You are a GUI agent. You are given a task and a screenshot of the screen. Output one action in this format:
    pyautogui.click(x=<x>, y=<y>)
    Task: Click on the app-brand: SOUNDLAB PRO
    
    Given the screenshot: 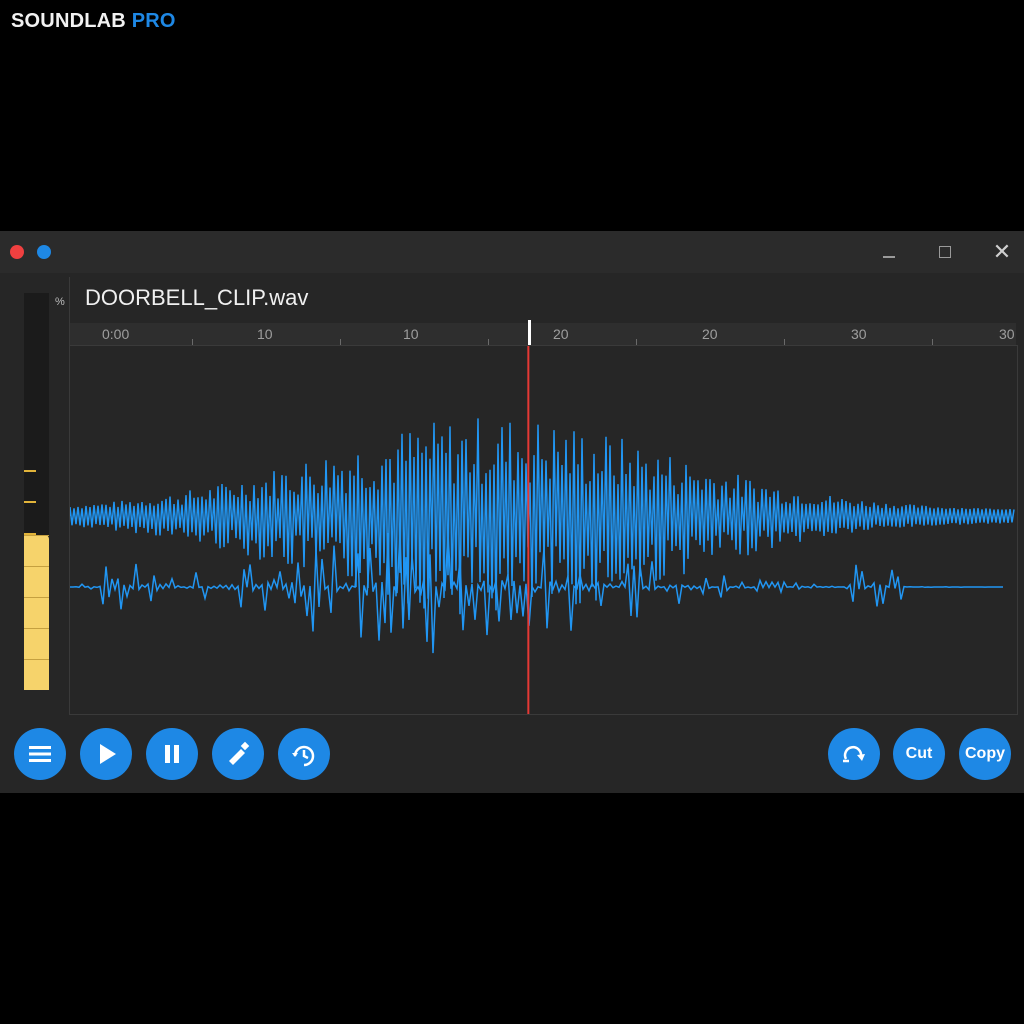 What is the action you would take?
    pyautogui.click(x=93, y=21)
    